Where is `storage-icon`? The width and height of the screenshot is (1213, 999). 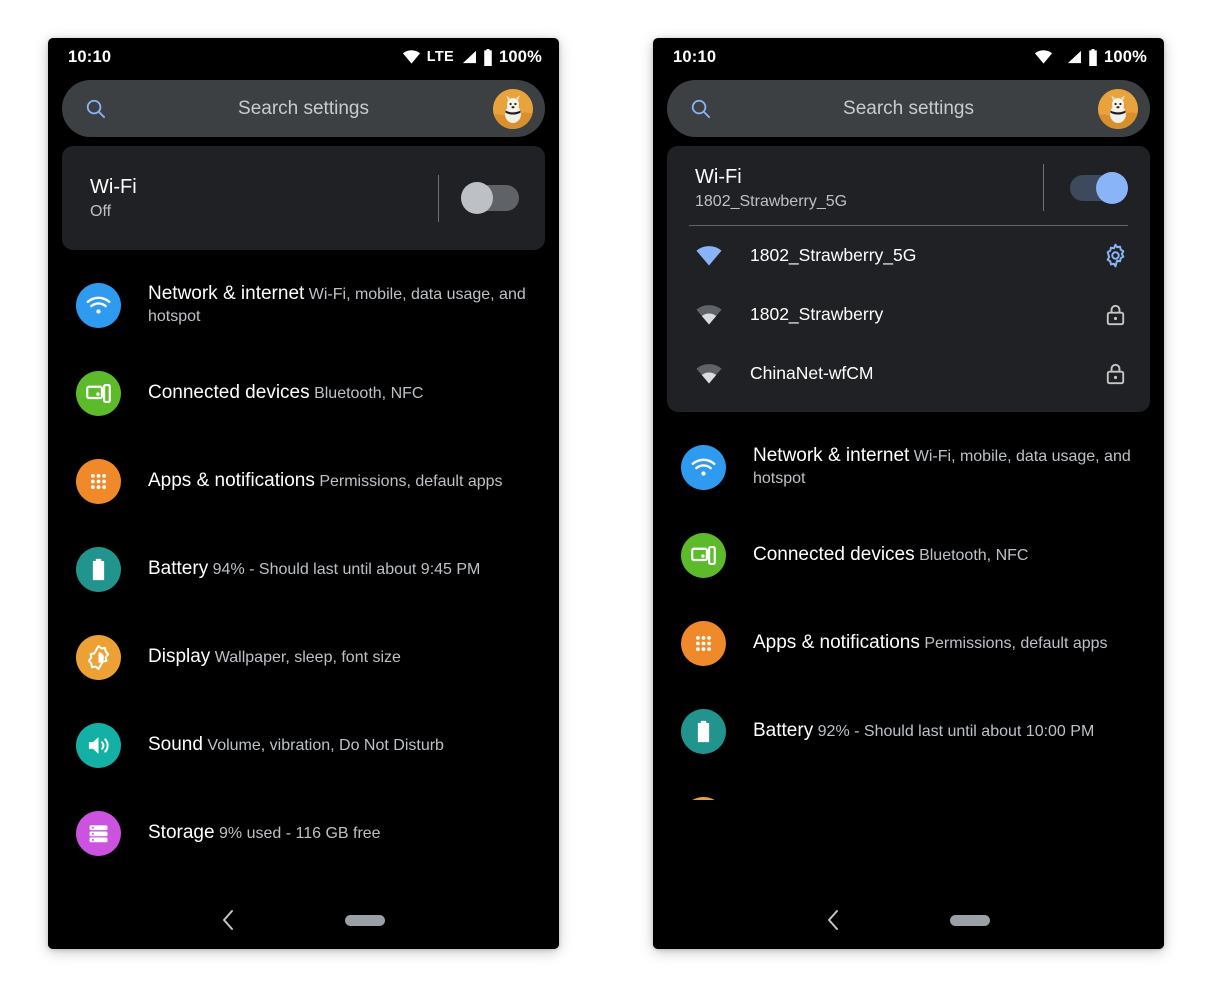 storage-icon is located at coordinates (98, 833).